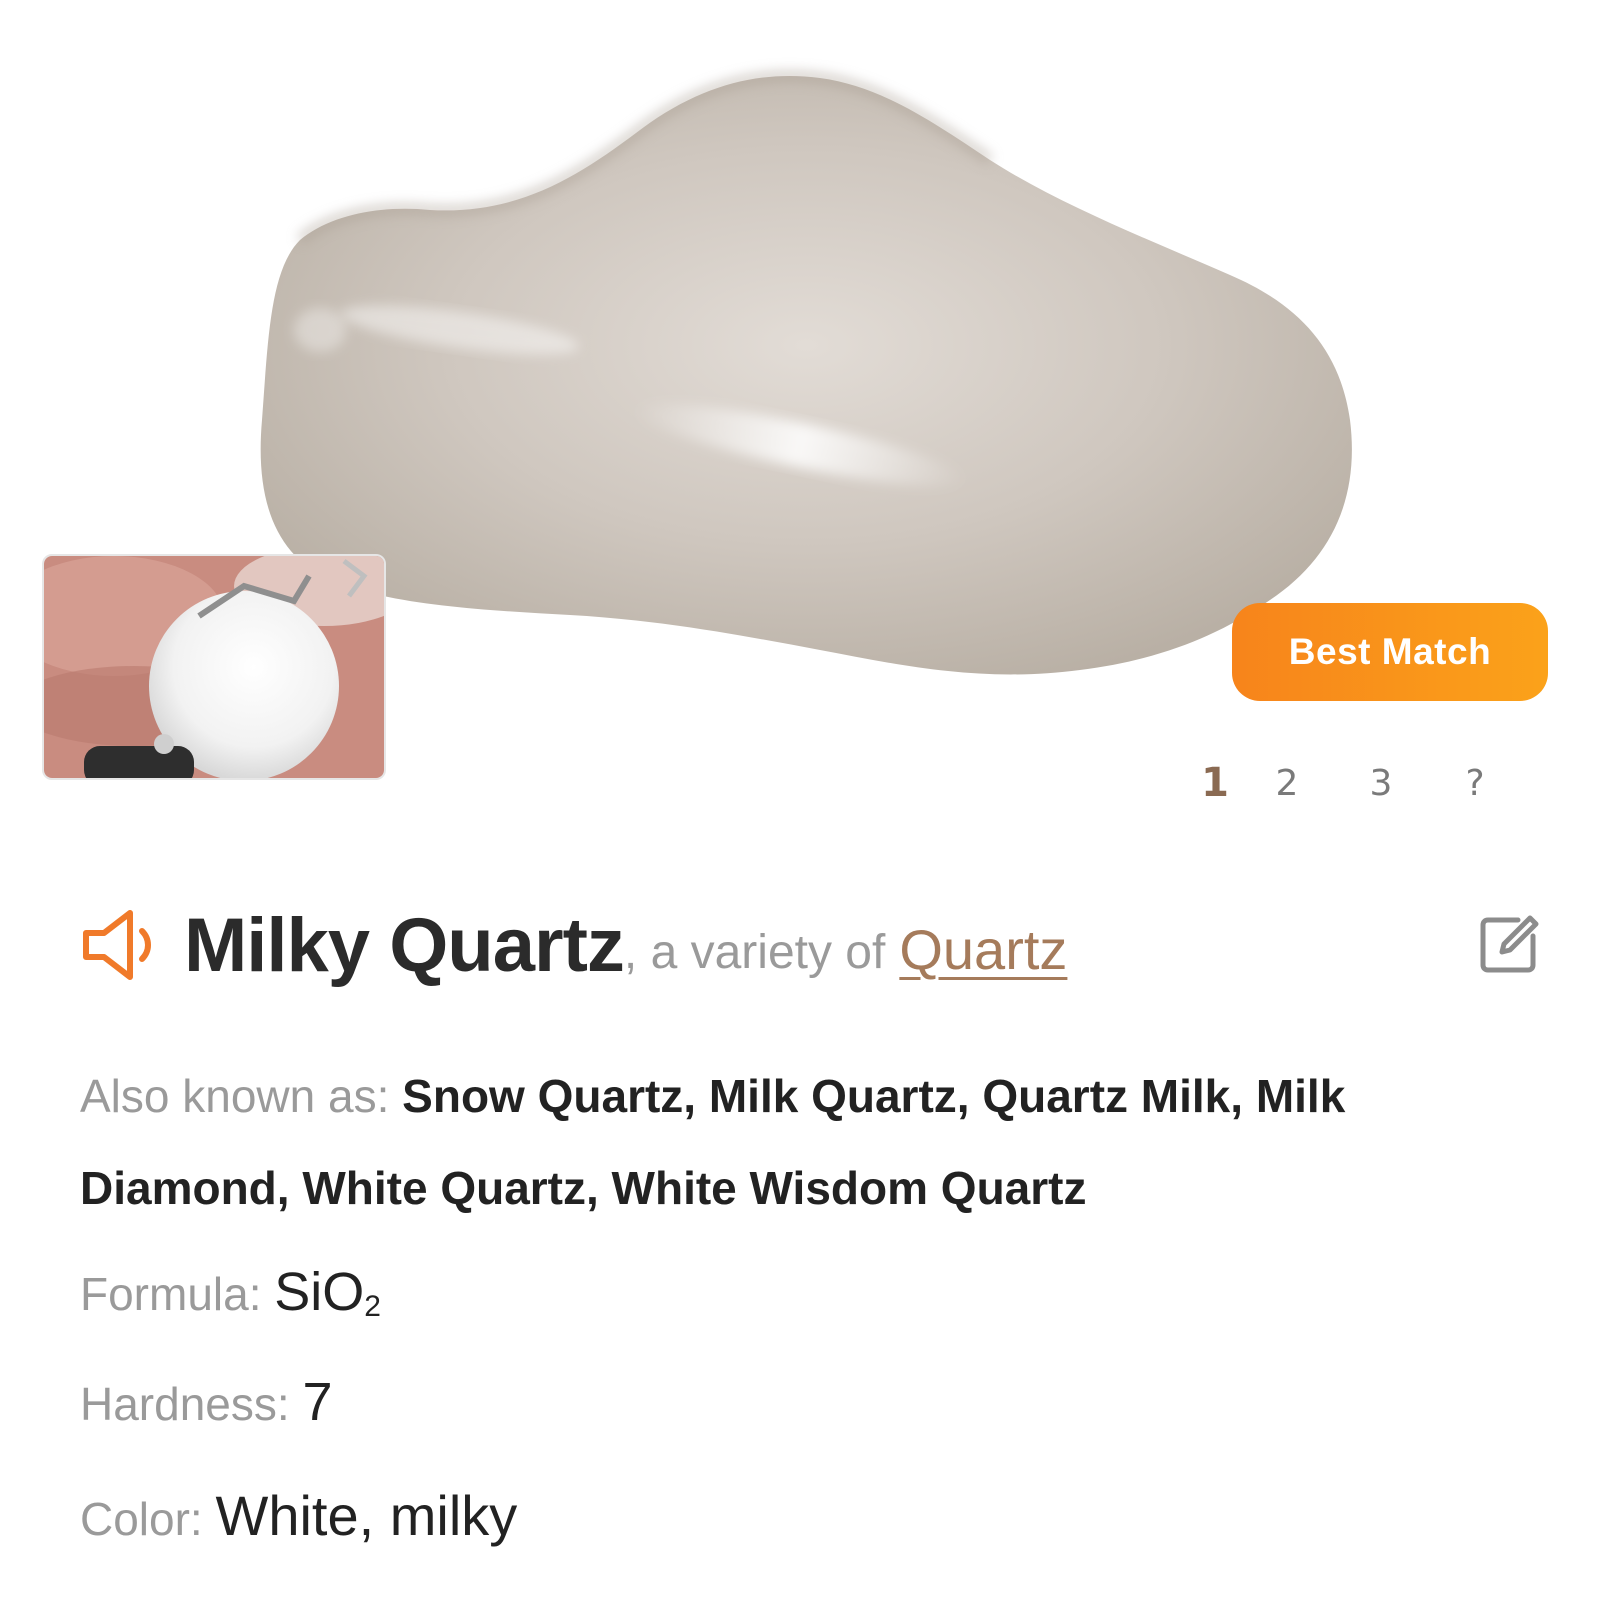  Describe the element at coordinates (126, 945) in the screenshot. I see `speaker-icon` at that location.